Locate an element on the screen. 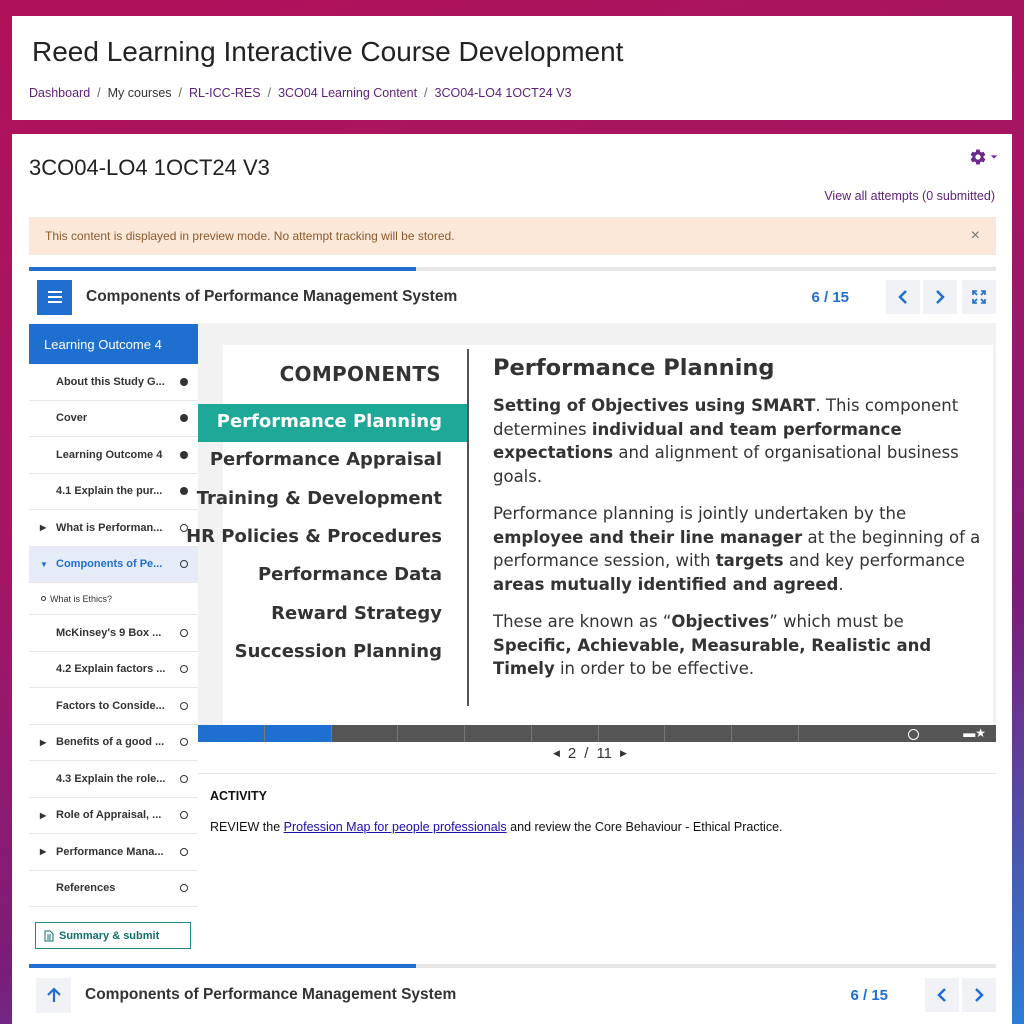 This screenshot has height=1024, width=1024. component-item: Performance Data is located at coordinates (350, 574).